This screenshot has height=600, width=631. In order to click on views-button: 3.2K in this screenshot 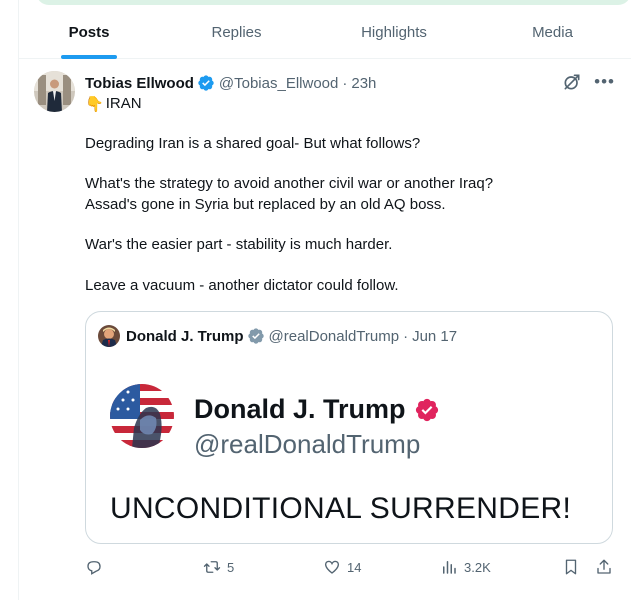, I will do `click(465, 567)`.